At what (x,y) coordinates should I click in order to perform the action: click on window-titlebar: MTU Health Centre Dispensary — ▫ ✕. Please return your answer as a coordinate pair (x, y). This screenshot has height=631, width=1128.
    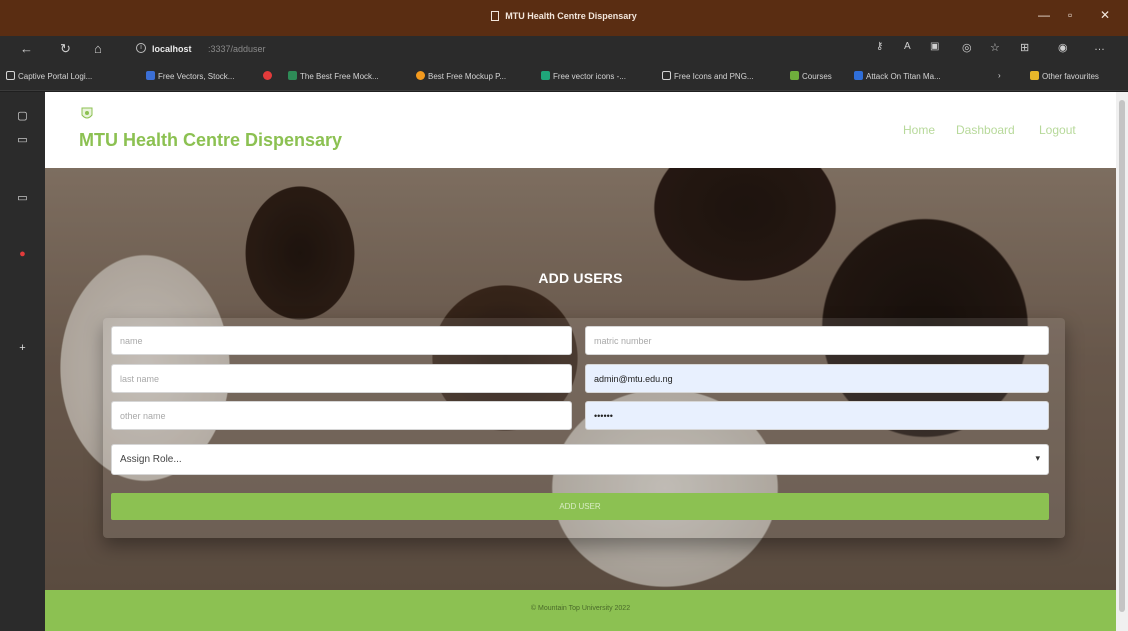
    Looking at the image, I should click on (564, 18).